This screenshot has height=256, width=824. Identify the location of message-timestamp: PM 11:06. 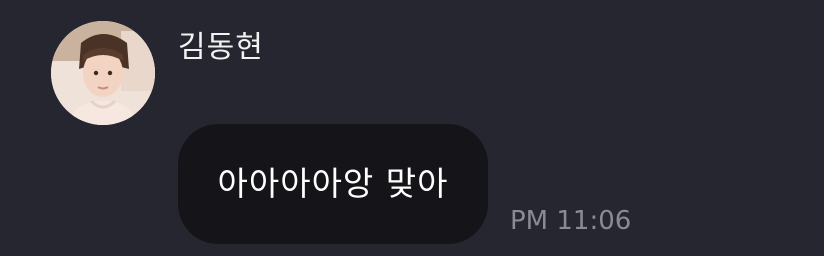
(571, 221).